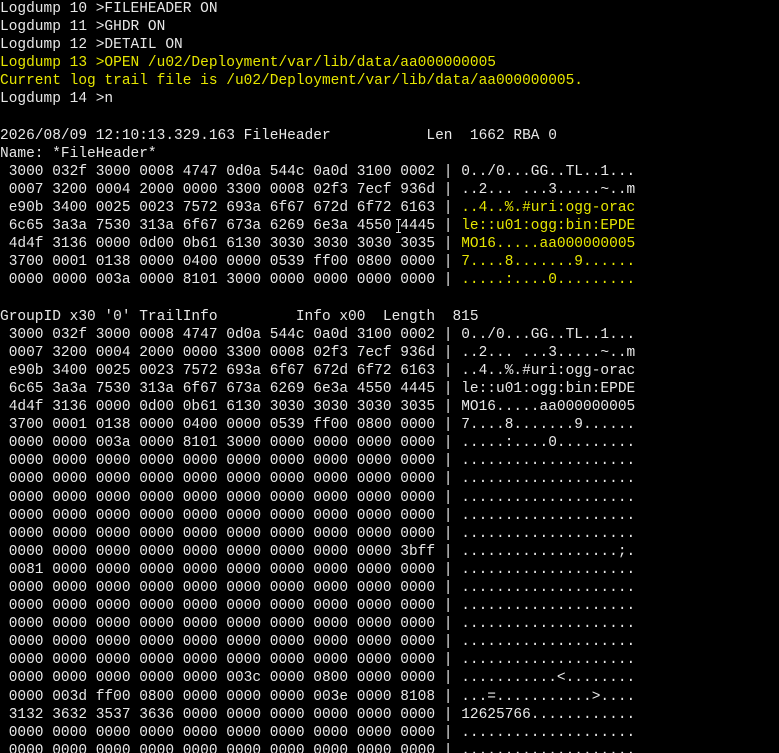 This screenshot has width=779, height=753. What do you see at coordinates (78, 153) in the screenshot?
I see `file-header-name: Name: *FileHeader*` at bounding box center [78, 153].